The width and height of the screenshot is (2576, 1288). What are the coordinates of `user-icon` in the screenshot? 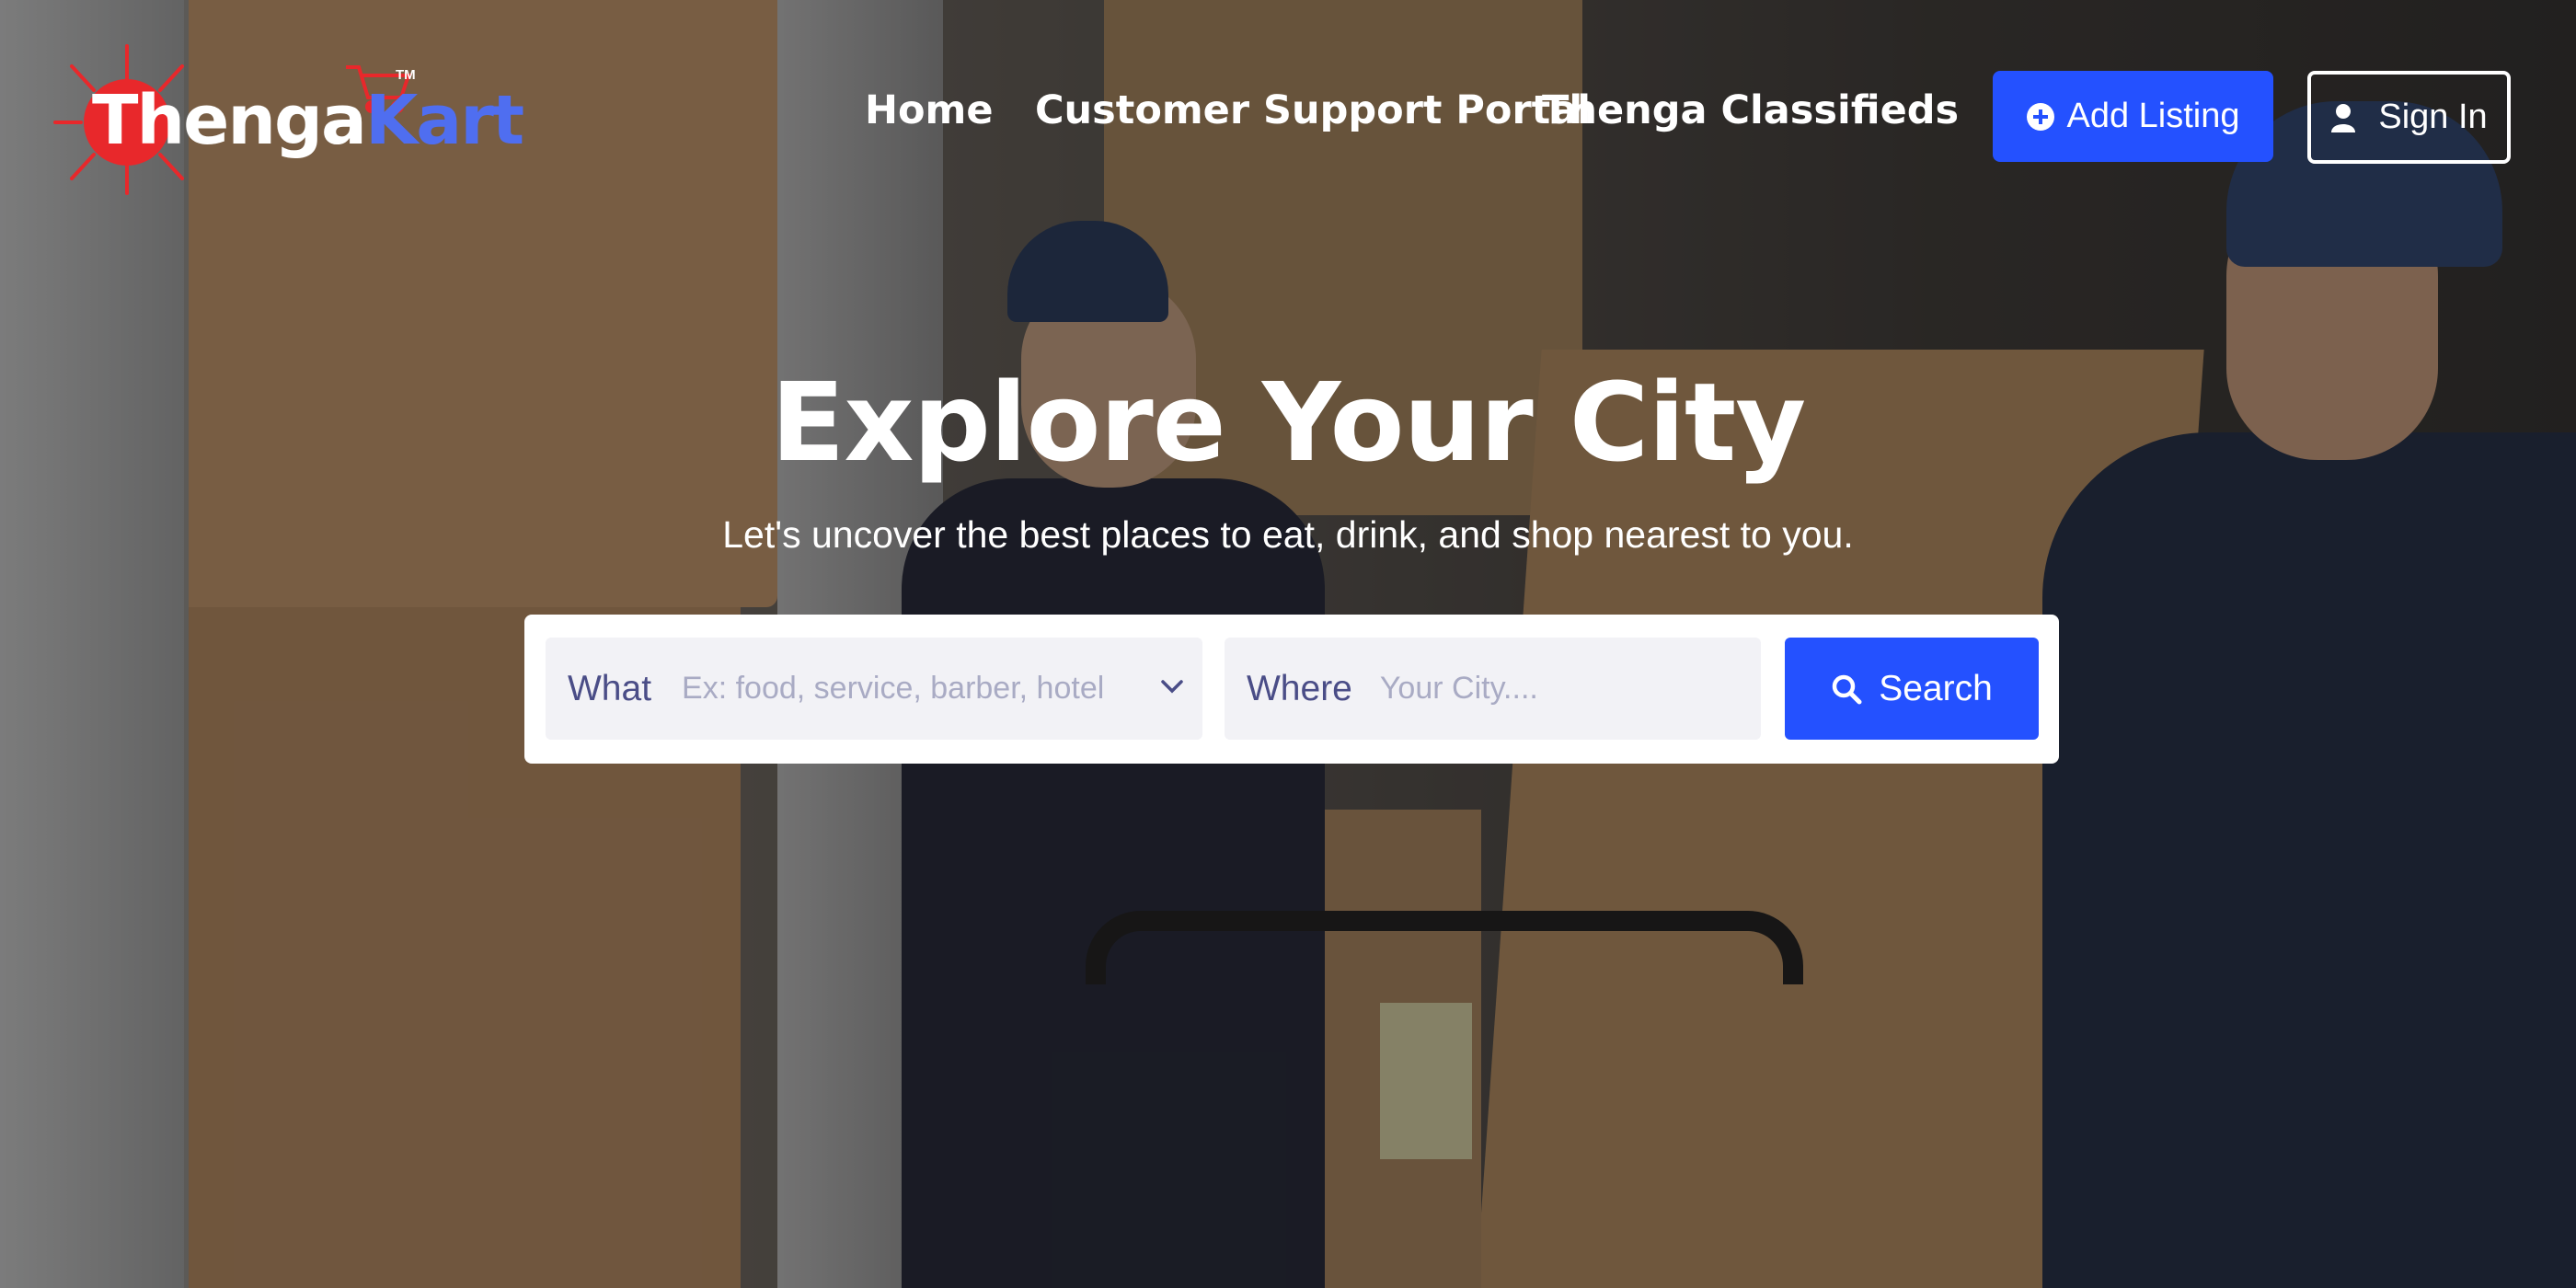 It's located at (2343, 117).